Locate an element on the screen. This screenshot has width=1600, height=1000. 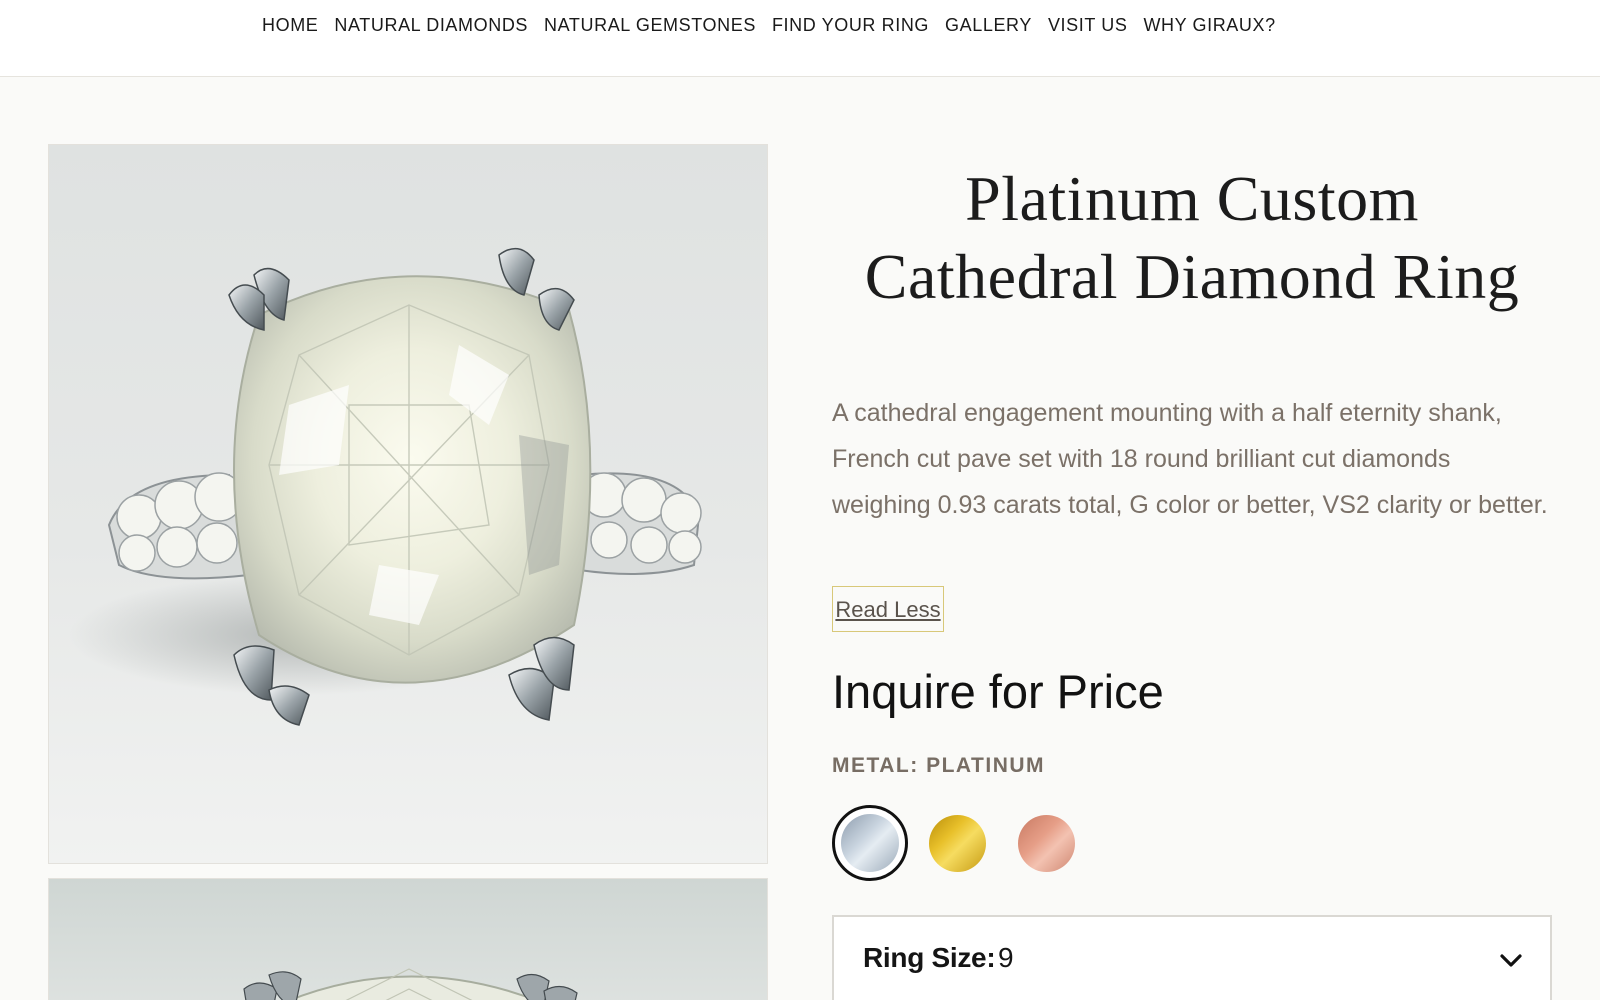
metal-swatch-platinum is located at coordinates (870, 843).